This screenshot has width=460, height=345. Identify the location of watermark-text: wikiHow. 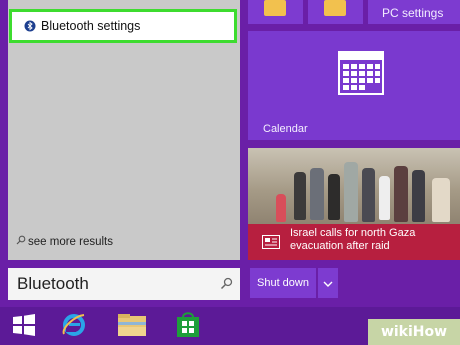
(414, 332).